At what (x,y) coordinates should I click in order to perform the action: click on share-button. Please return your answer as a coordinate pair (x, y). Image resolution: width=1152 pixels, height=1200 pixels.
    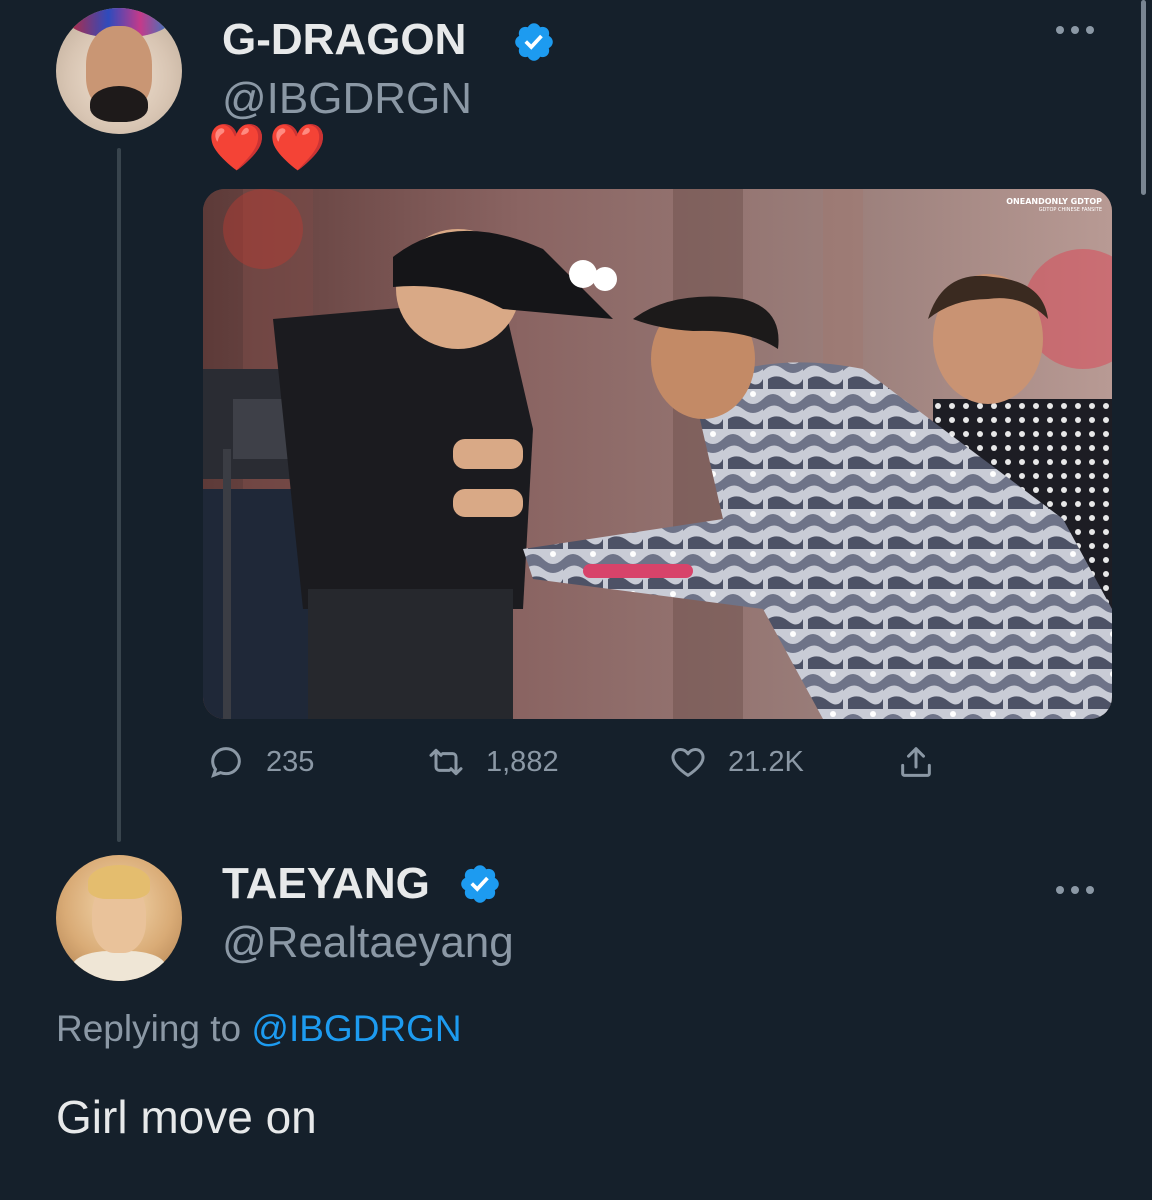
    Looking at the image, I should click on (916, 762).